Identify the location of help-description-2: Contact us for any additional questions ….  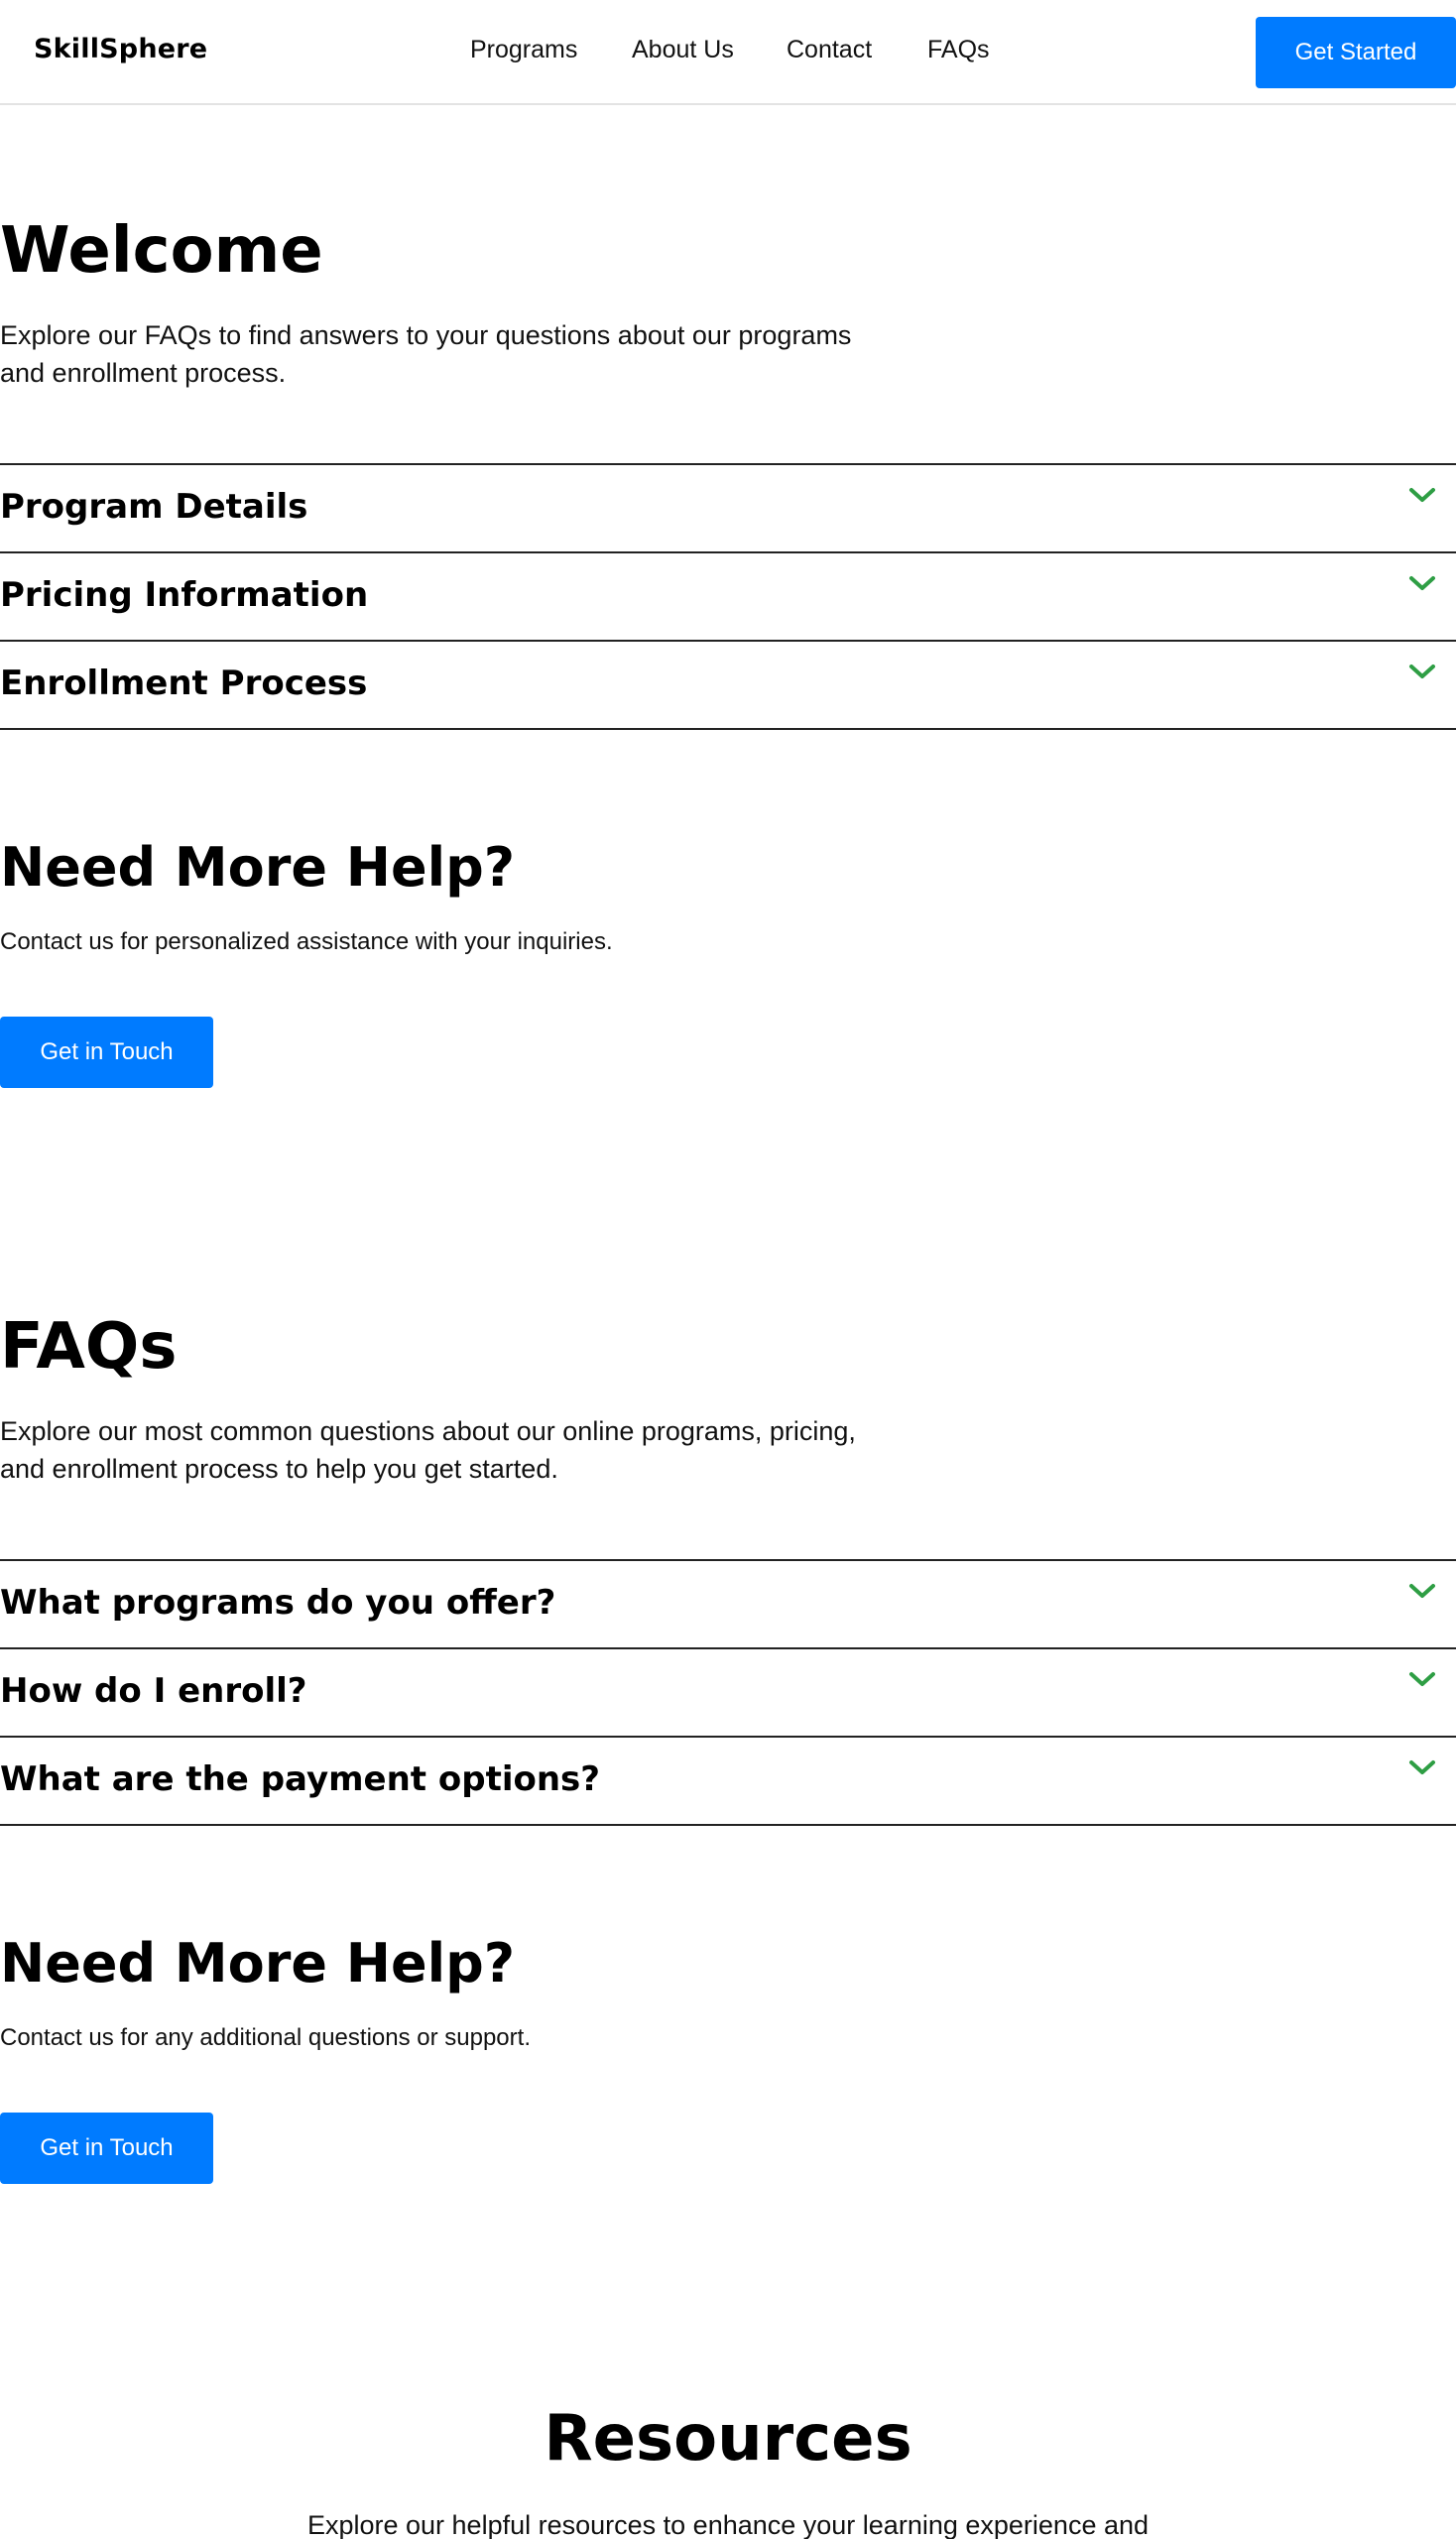
(265, 2038).